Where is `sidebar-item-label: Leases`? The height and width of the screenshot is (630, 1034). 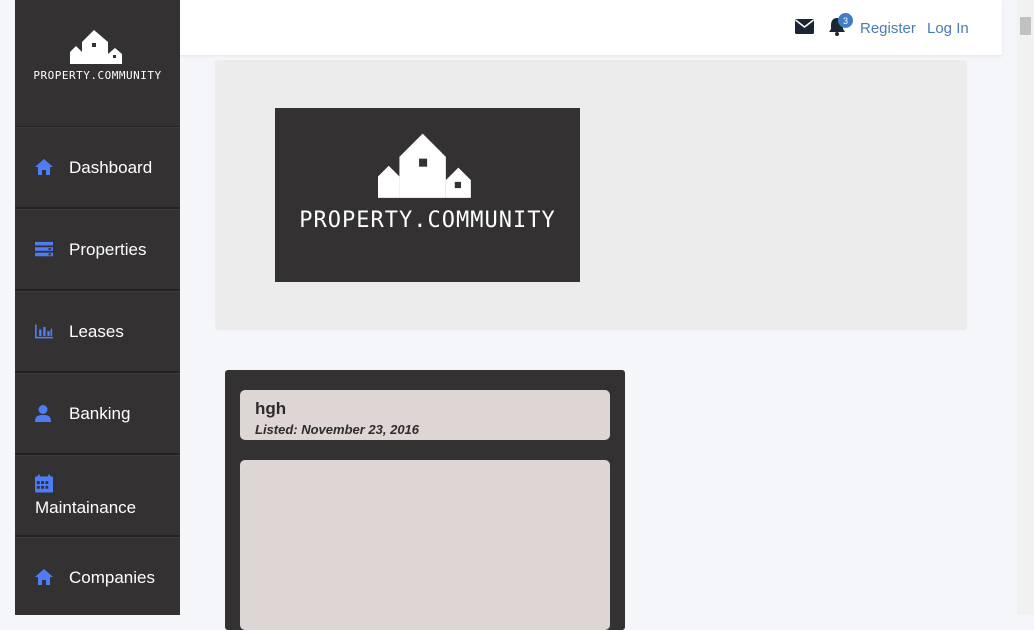
sidebar-item-label: Leases is located at coordinates (96, 331).